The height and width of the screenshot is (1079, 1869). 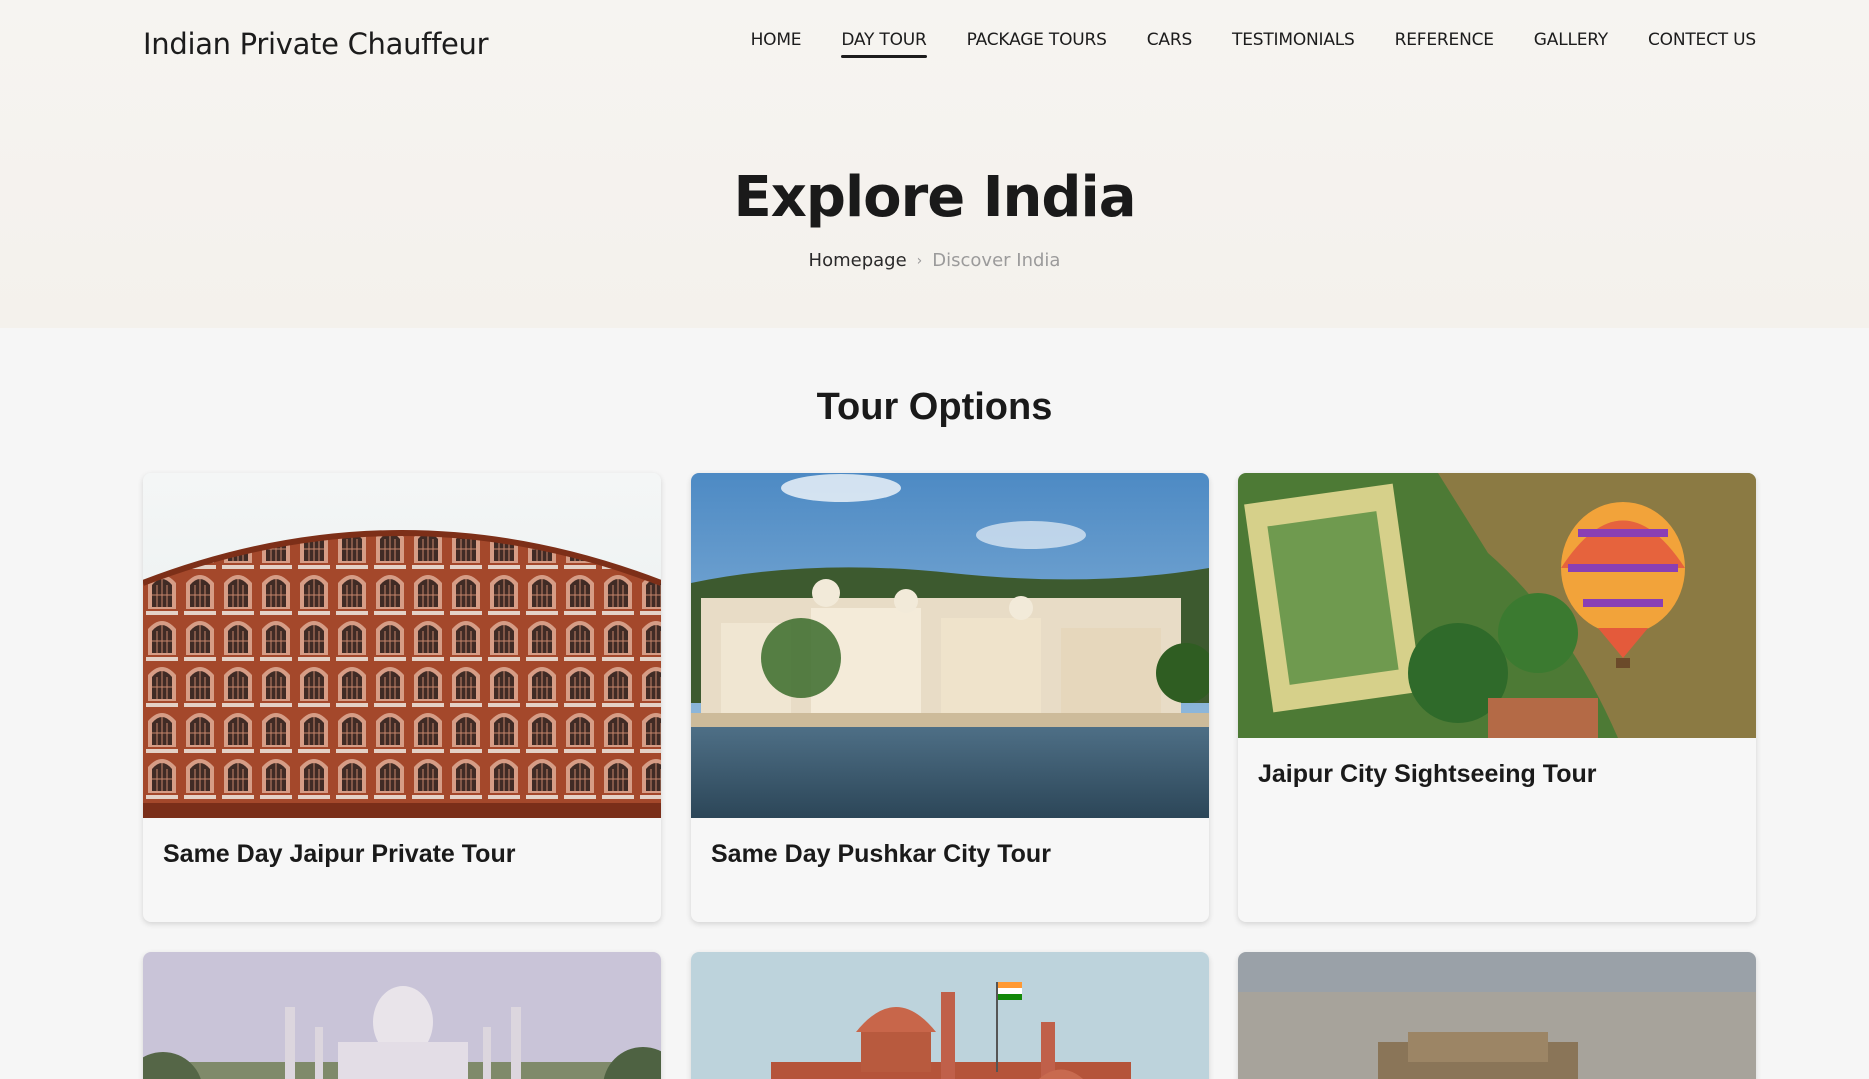 I want to click on nav-reference: REFERENCE, so click(x=1444, y=43).